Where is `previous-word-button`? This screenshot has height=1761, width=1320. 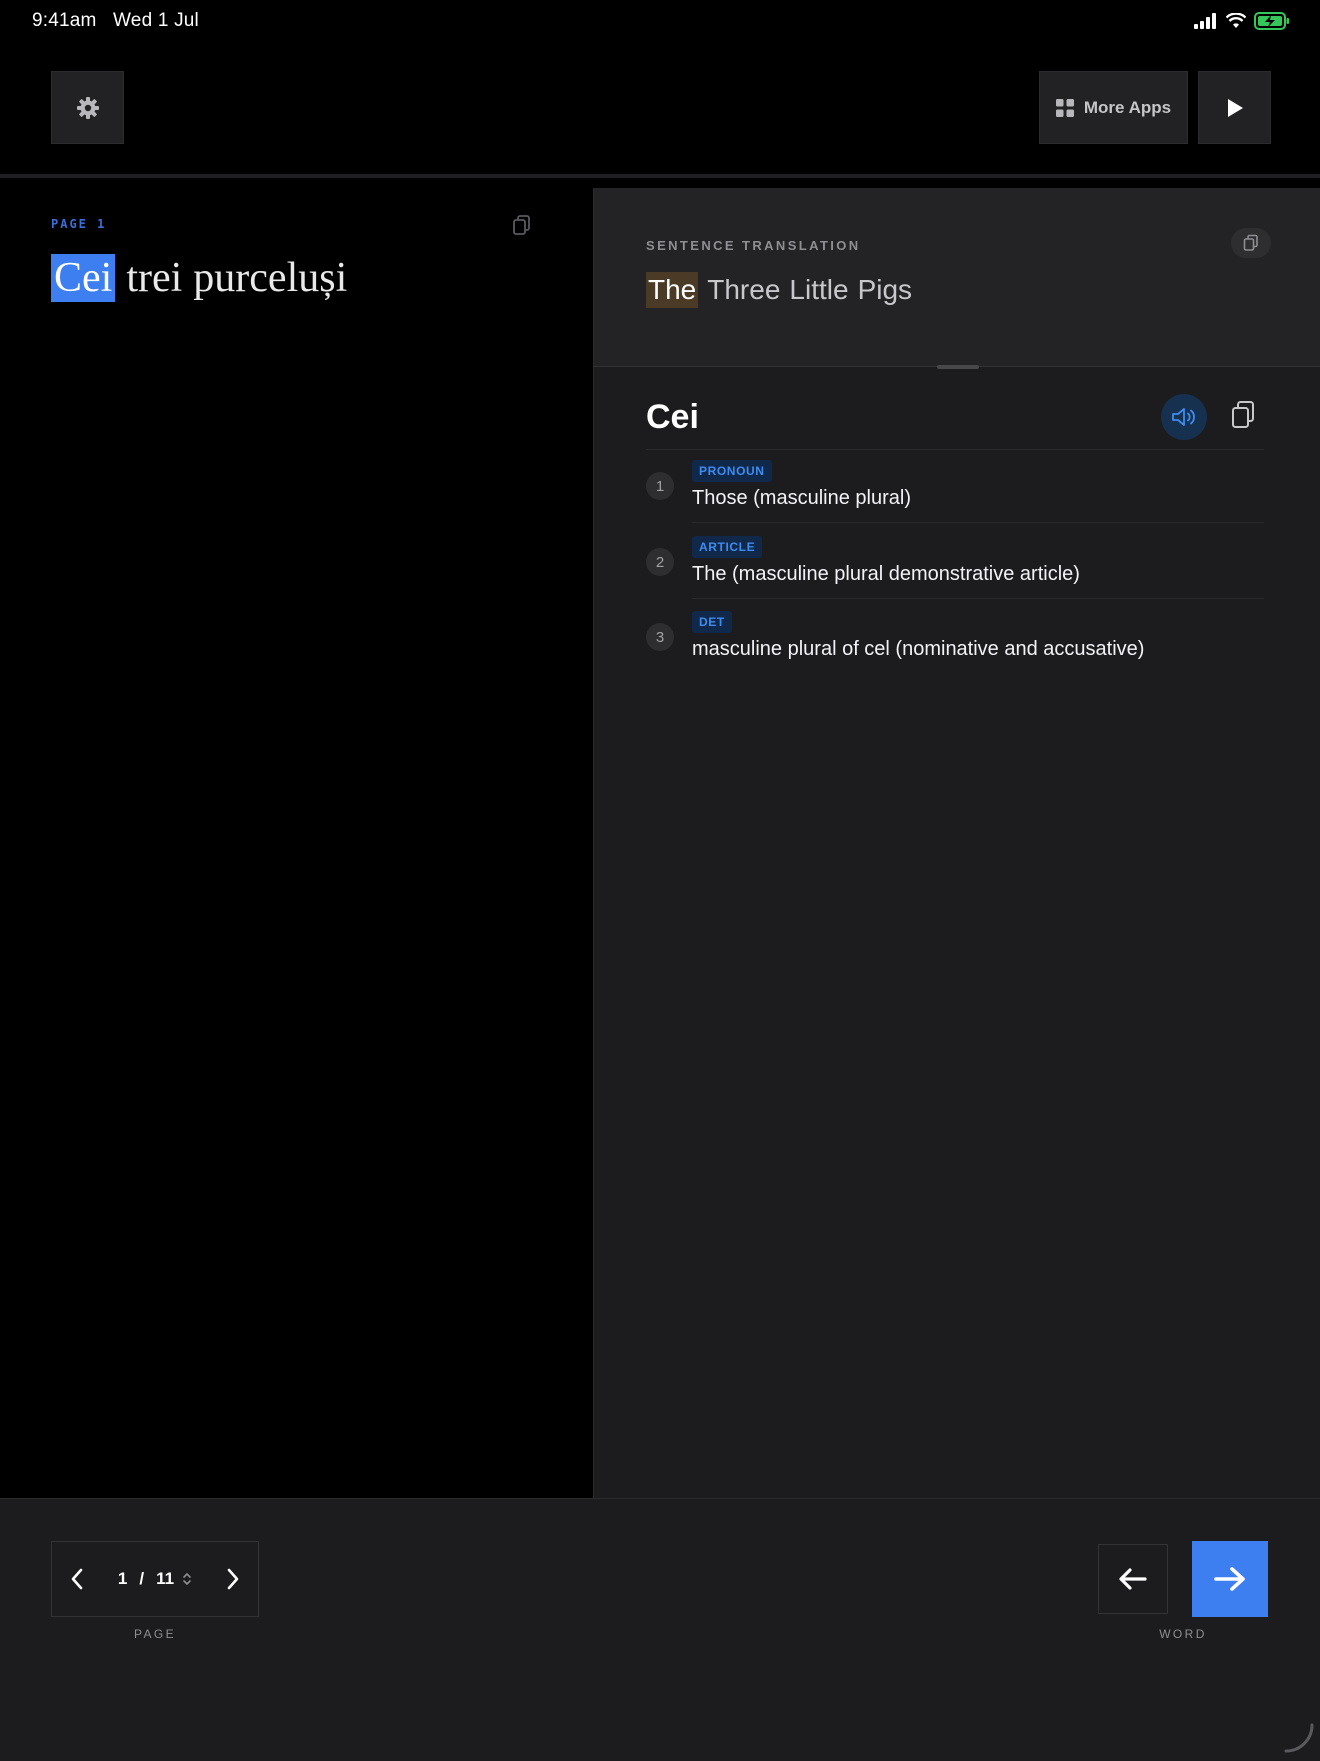
previous-word-button is located at coordinates (1133, 1579).